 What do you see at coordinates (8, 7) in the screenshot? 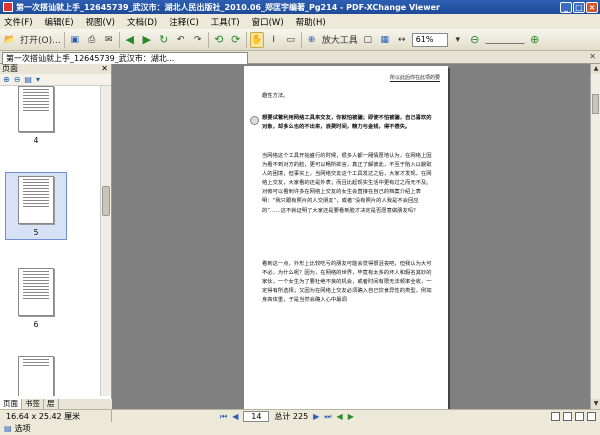
I see `app-icon` at bounding box center [8, 7].